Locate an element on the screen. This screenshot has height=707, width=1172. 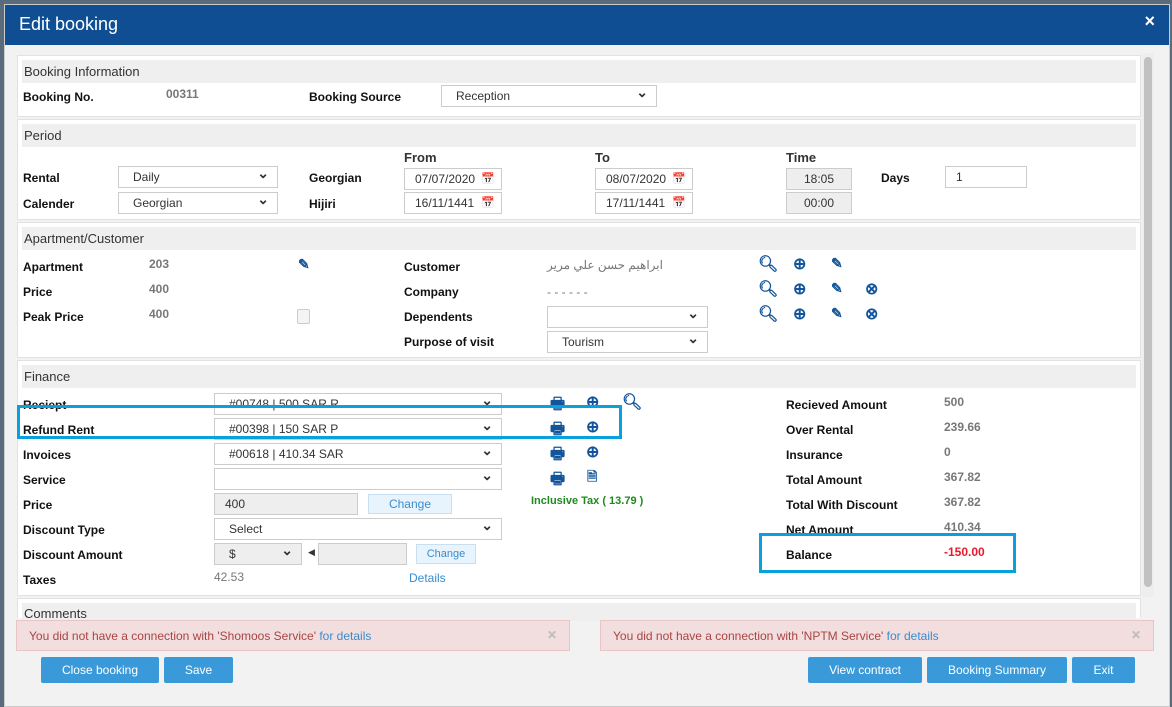
discount-type-select: Select is located at coordinates (358, 529).